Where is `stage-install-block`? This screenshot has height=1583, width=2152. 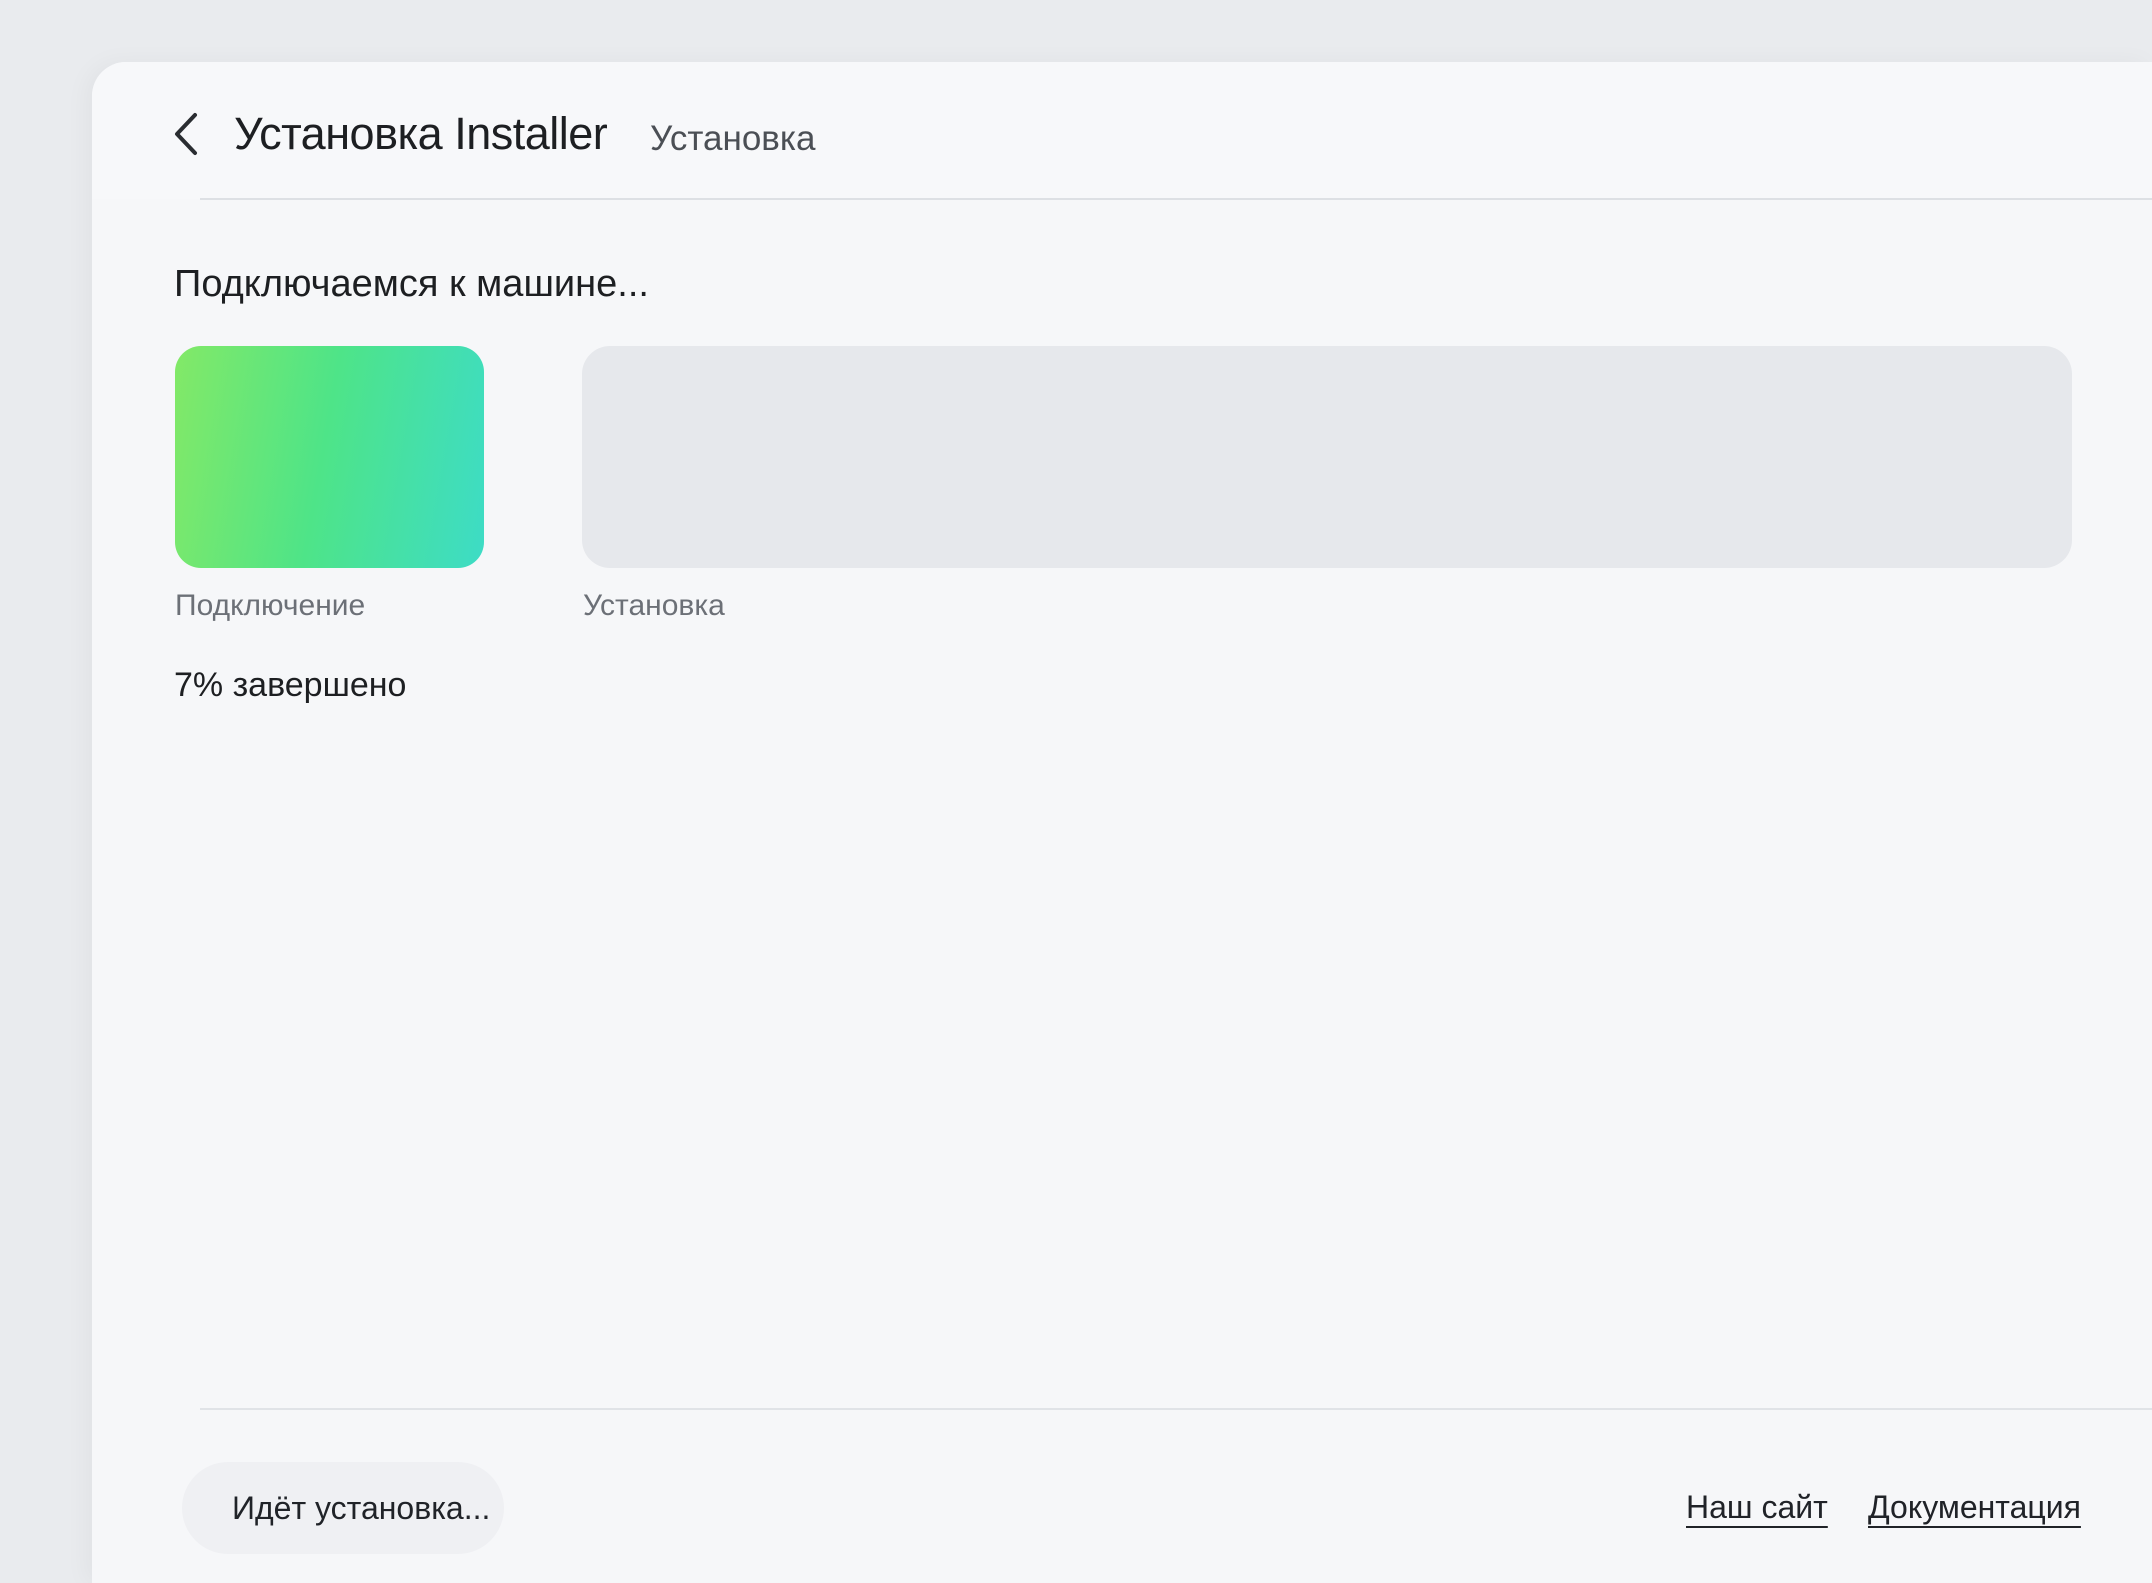 stage-install-block is located at coordinates (1327, 457).